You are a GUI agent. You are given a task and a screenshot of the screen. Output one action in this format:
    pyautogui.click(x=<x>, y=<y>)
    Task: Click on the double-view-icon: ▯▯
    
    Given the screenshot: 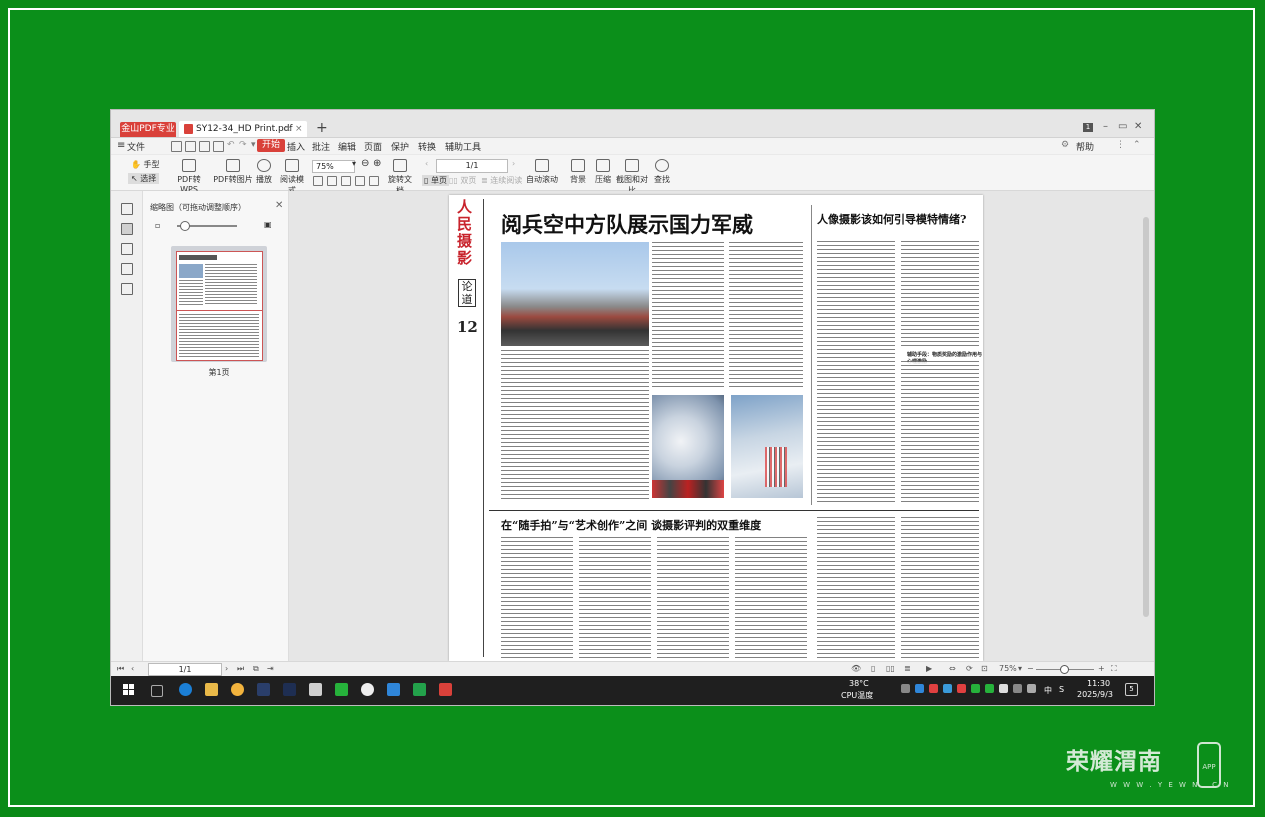 What is the action you would take?
    pyautogui.click(x=890, y=668)
    